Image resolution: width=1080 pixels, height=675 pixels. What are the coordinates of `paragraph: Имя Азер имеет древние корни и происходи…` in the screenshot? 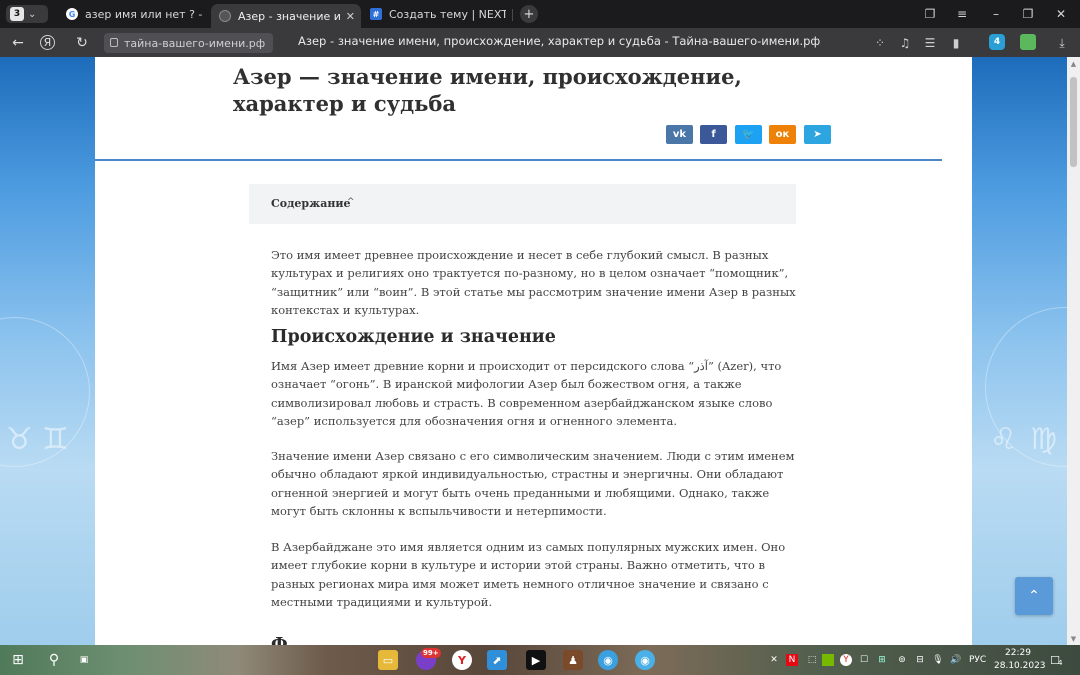 It's located at (526, 393).